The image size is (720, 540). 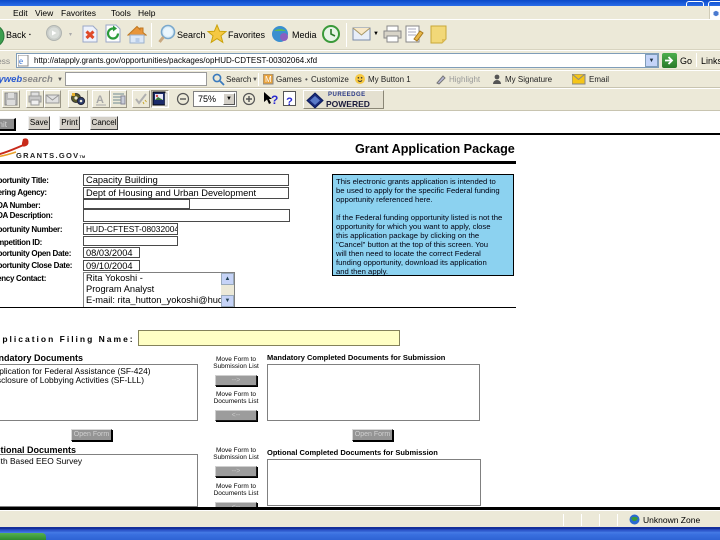 What do you see at coordinates (268, 79) in the screenshot?
I see `svg-text: M` at bounding box center [268, 79].